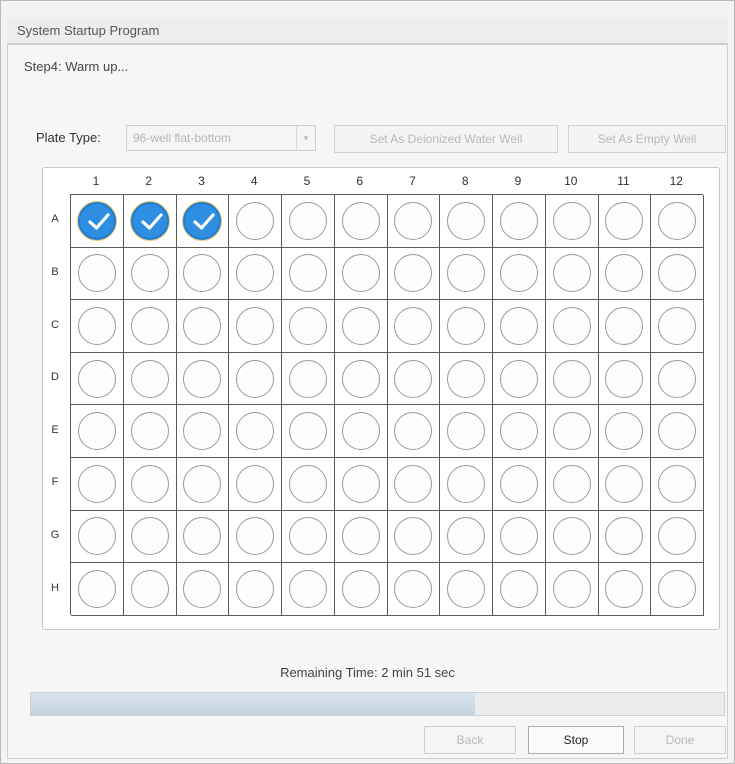  Describe the element at coordinates (255, 431) in the screenshot. I see `well-E4` at that location.